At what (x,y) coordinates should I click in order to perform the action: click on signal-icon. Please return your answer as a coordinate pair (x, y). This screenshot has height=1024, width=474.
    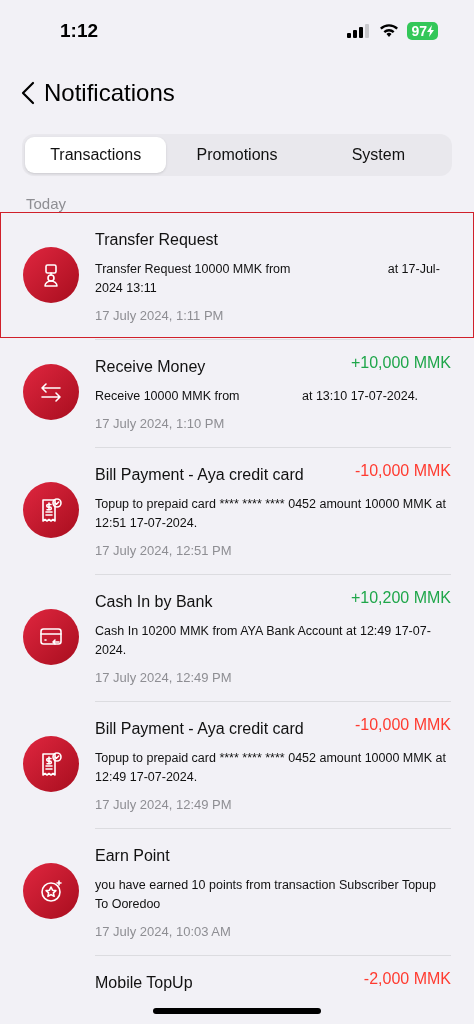
    Looking at the image, I should click on (359, 31).